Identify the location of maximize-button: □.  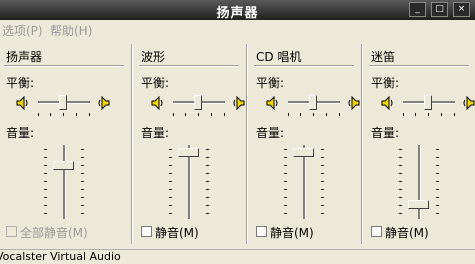
(439, 9).